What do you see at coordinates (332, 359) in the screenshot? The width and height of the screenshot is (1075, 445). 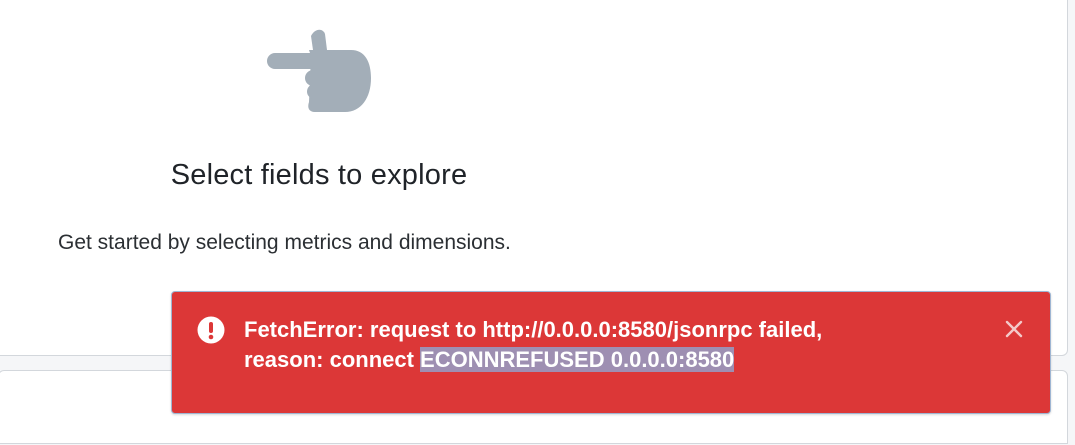 I see `error-message-line2-prefix: reason: connect` at bounding box center [332, 359].